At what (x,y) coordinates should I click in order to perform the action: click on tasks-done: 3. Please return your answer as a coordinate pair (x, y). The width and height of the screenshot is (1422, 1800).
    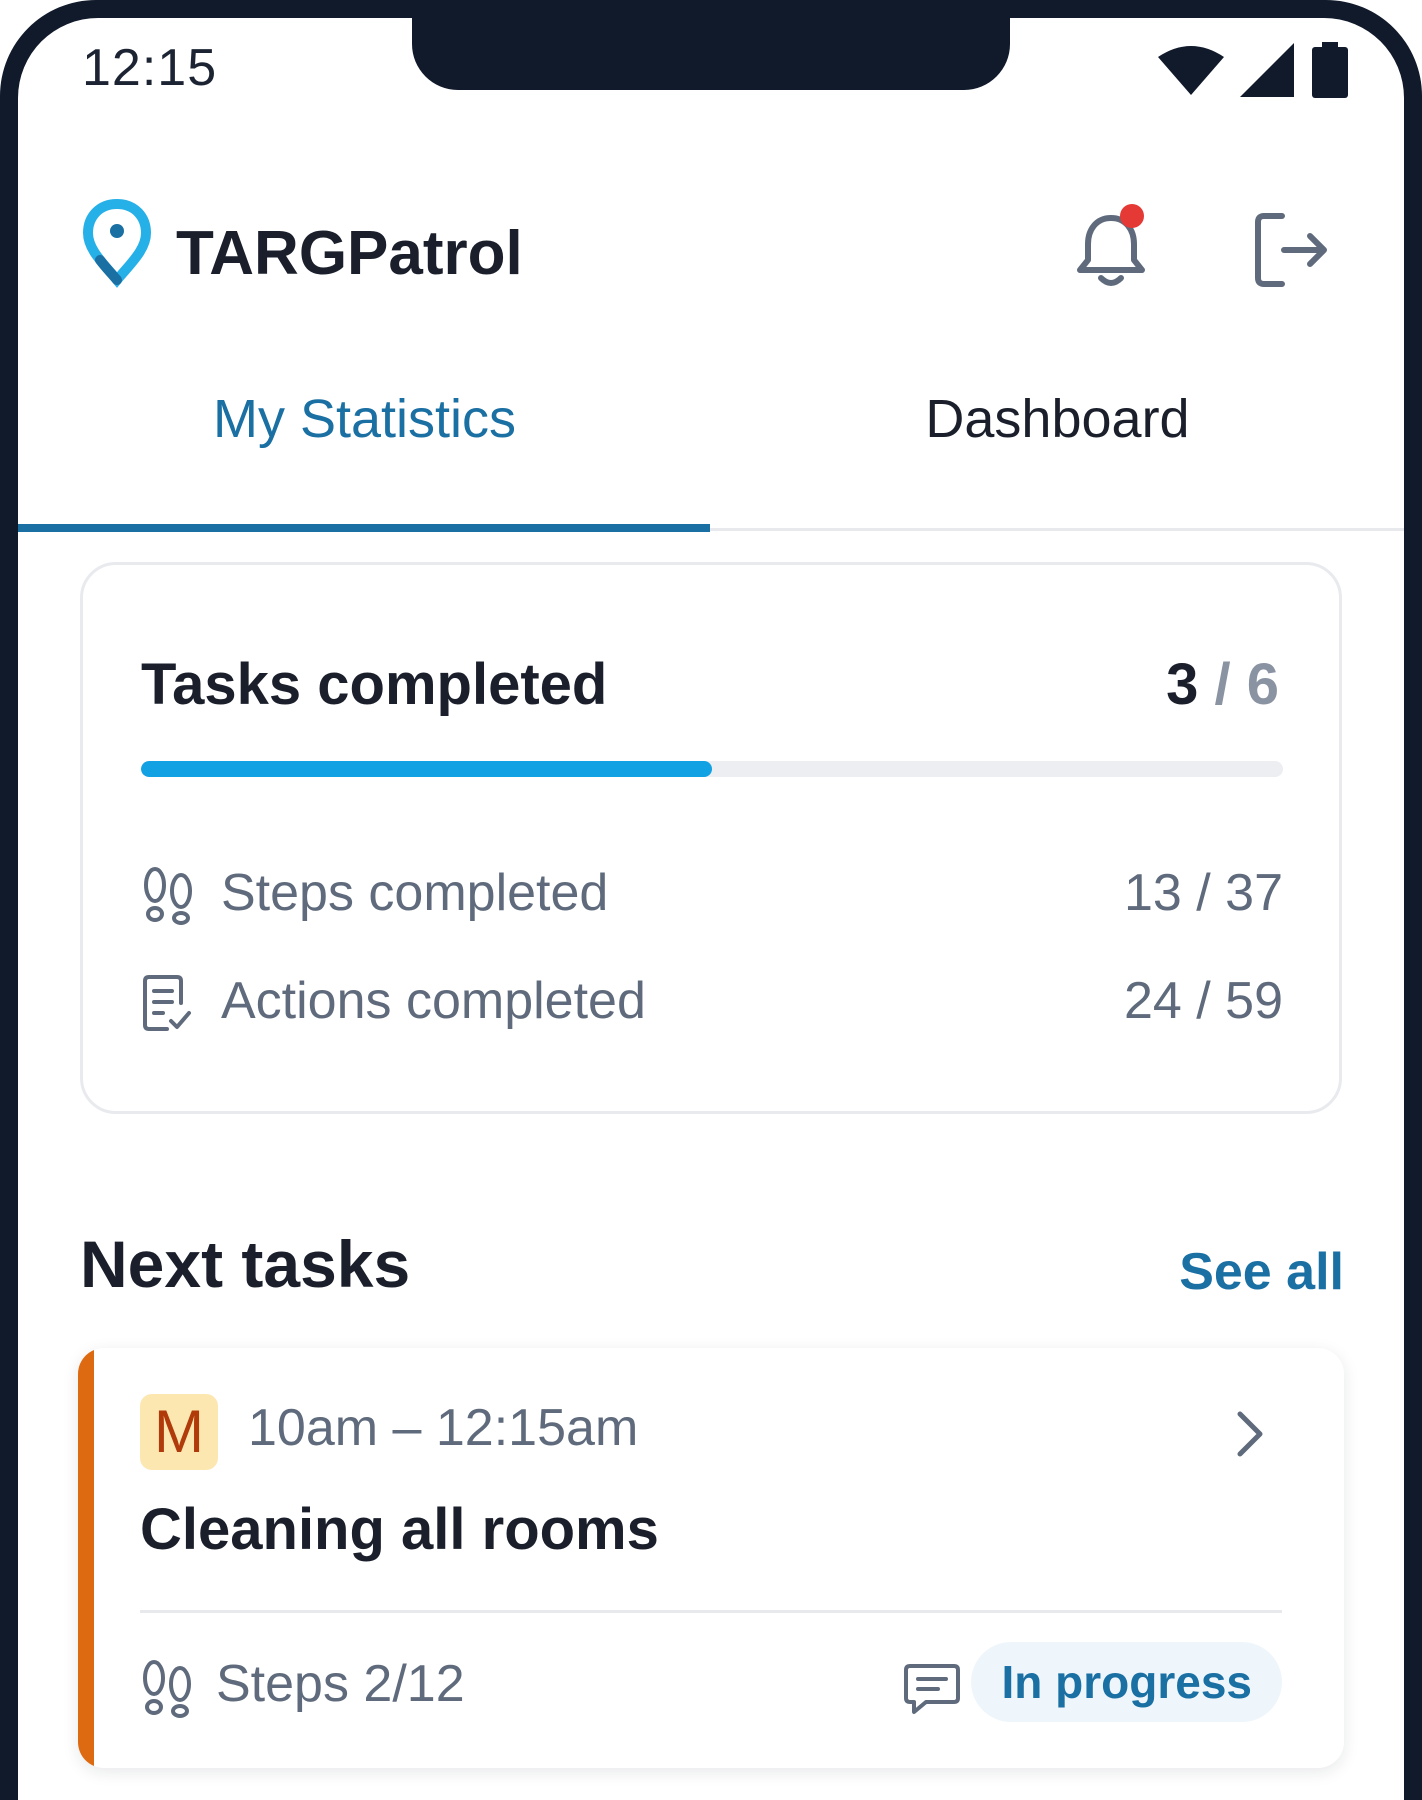
    Looking at the image, I should click on (1182, 684).